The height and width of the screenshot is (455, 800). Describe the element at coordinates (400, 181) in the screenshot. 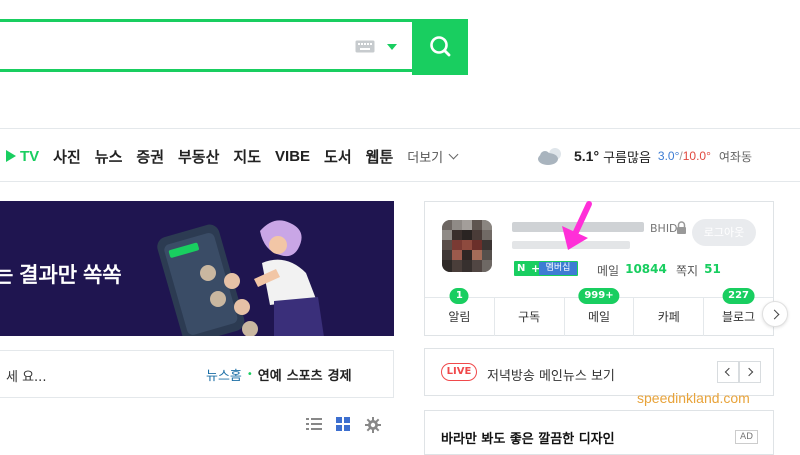

I see `nav-bottom-divider` at that location.